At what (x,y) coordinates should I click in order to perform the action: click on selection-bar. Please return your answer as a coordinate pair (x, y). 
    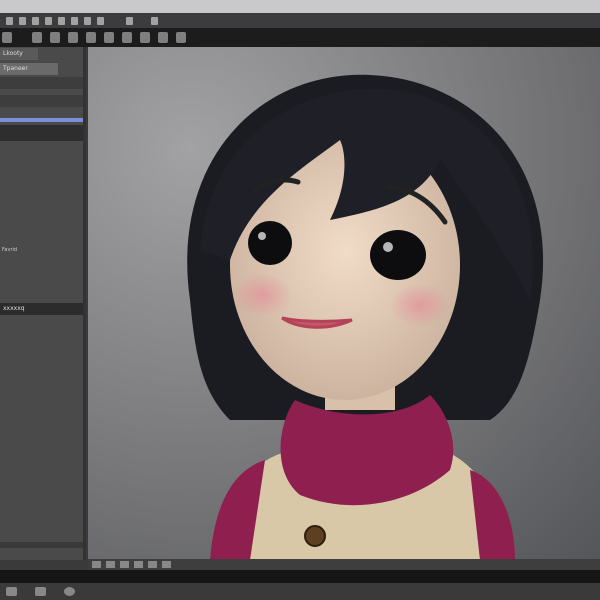
    Looking at the image, I should click on (41, 120).